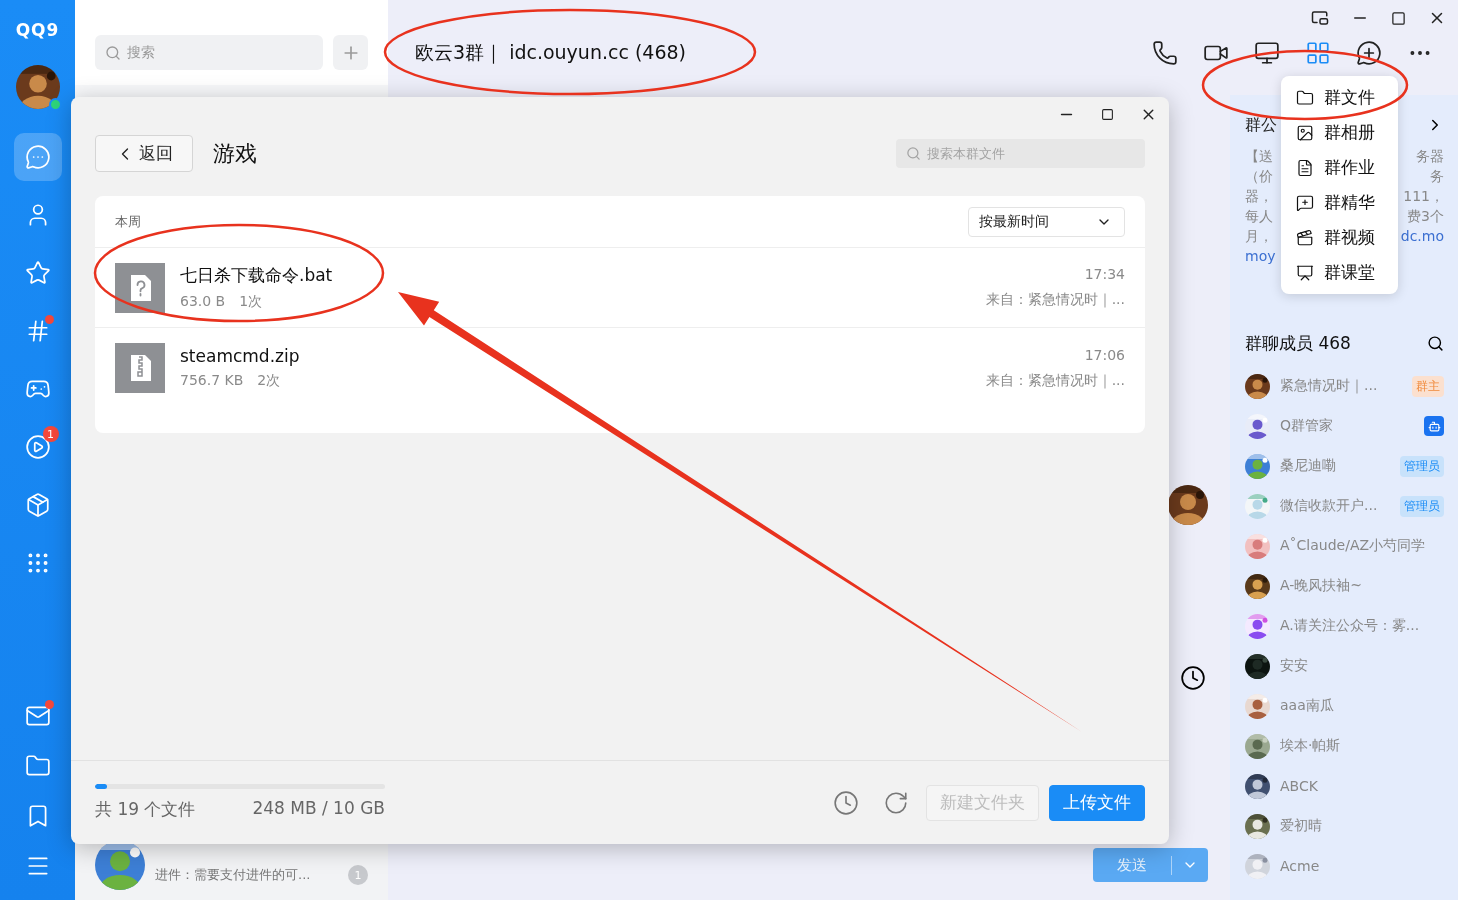 The width and height of the screenshot is (1458, 900). Describe the element at coordinates (1344, 426) in the screenshot. I see `member-item: Q群管家` at that location.